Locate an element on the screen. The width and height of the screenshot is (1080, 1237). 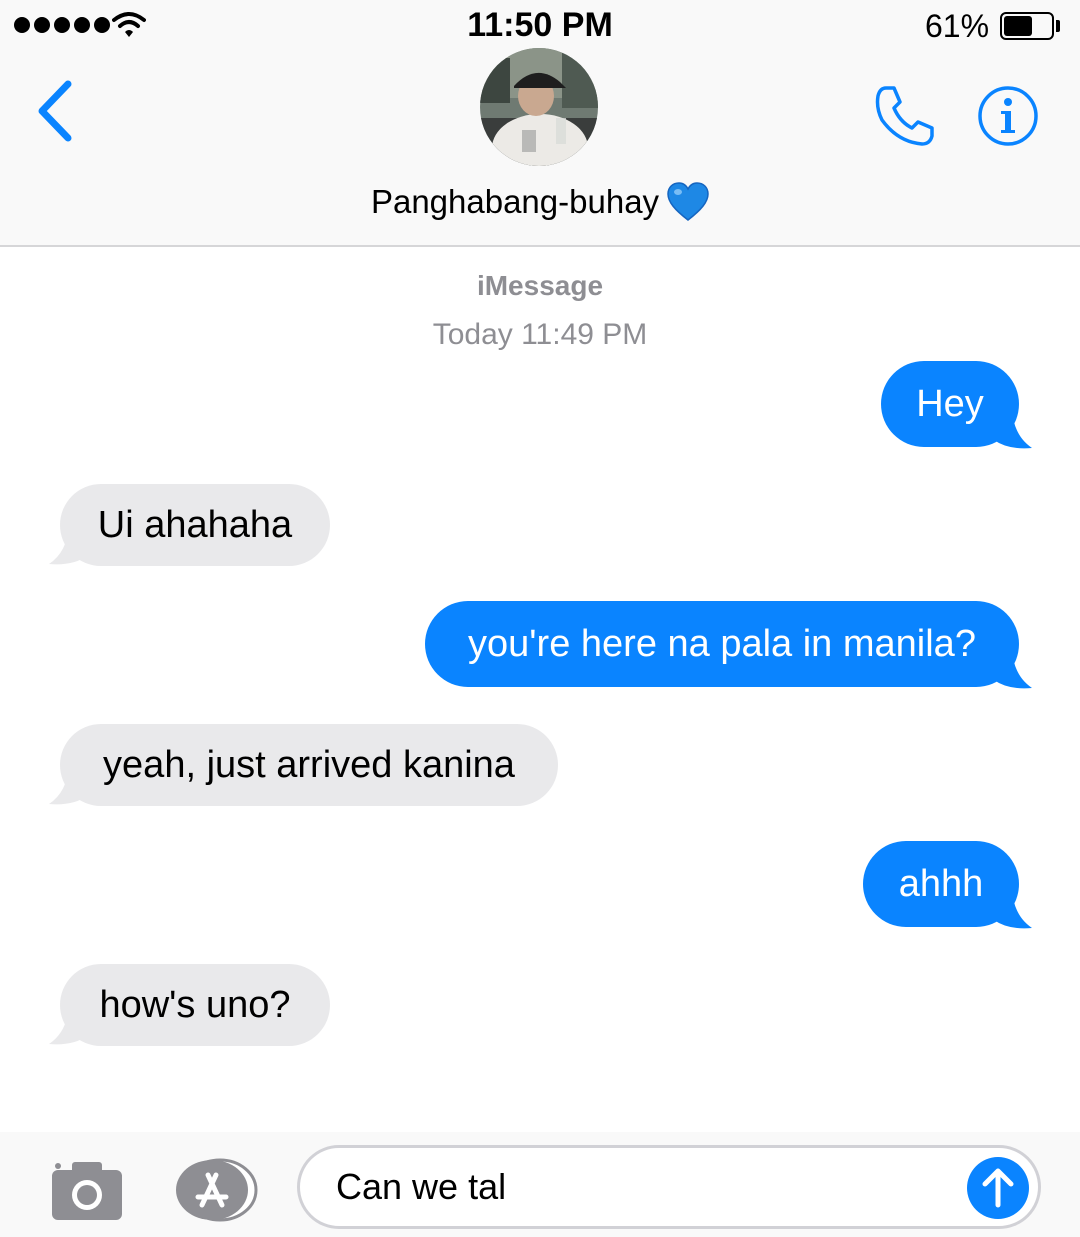
info-button is located at coordinates (1008, 116).